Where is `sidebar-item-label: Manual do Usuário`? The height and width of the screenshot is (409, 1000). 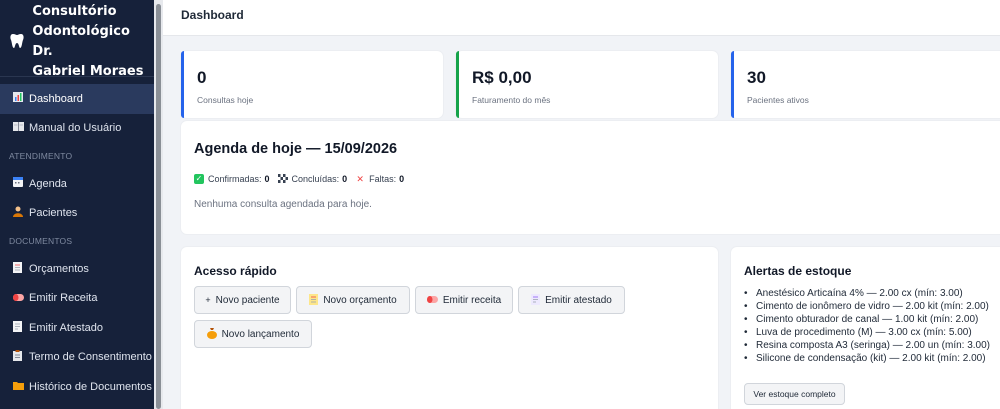 sidebar-item-label: Manual do Usuário is located at coordinates (75, 128).